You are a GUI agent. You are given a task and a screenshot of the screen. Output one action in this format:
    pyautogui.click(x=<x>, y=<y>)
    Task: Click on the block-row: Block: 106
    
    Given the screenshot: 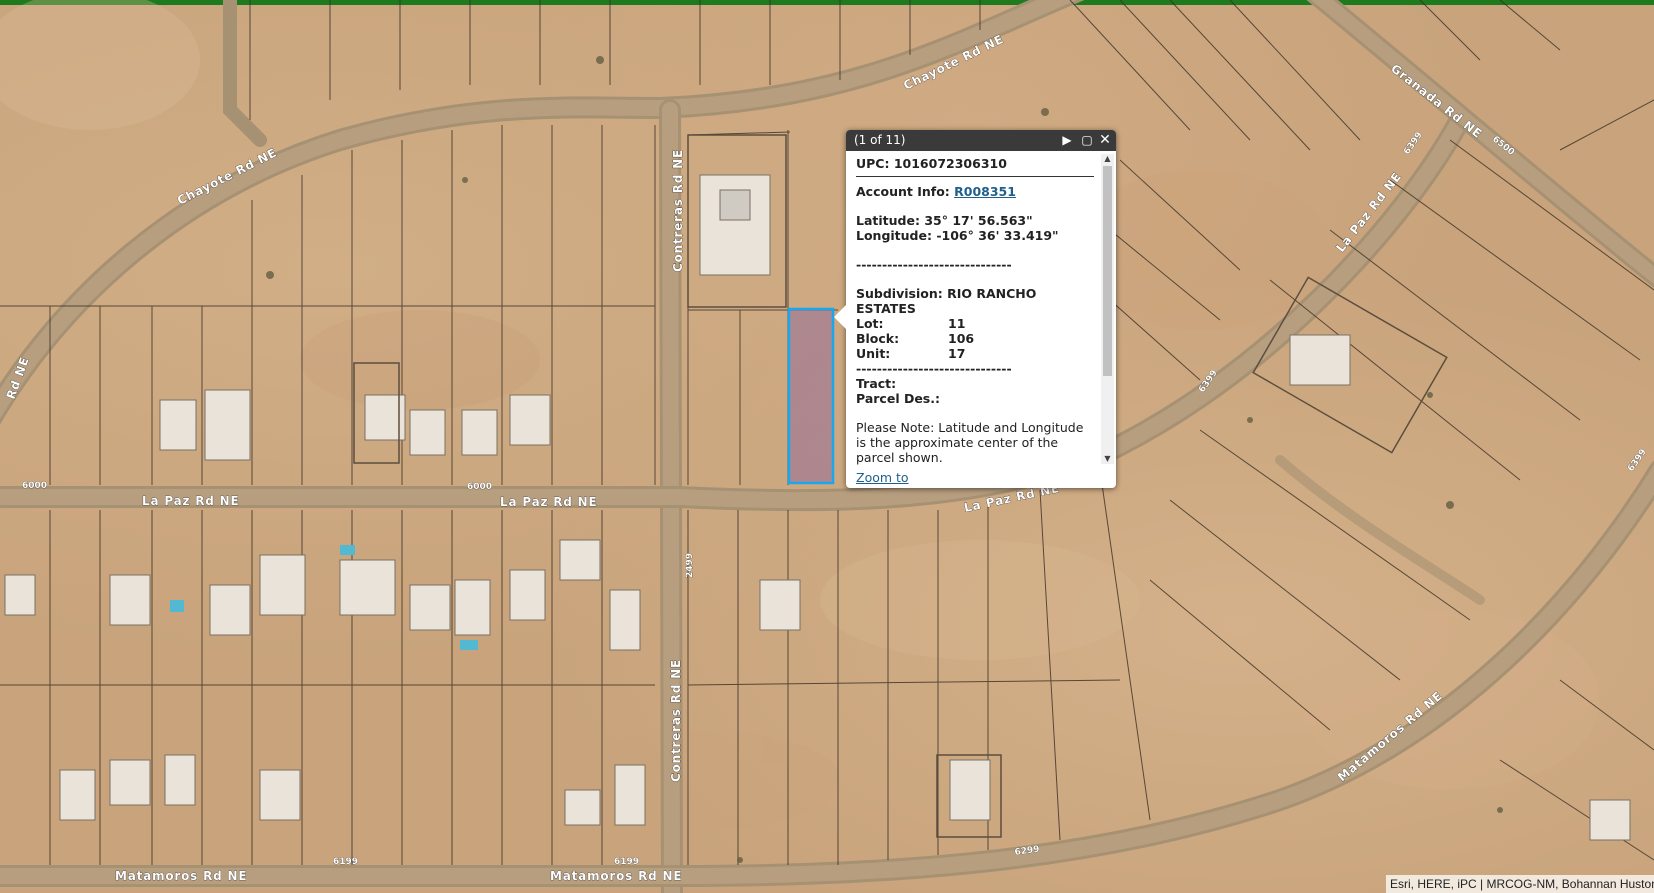 What is the action you would take?
    pyautogui.click(x=975, y=338)
    